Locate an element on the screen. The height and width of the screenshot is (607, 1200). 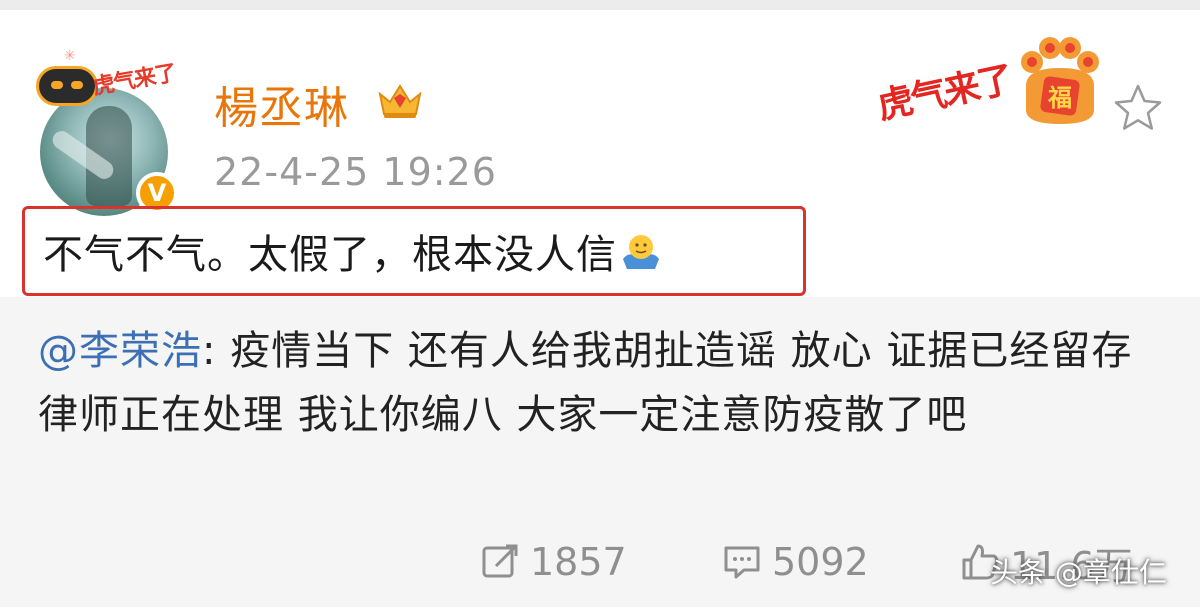
username: 楊丞琳 is located at coordinates (281, 104).